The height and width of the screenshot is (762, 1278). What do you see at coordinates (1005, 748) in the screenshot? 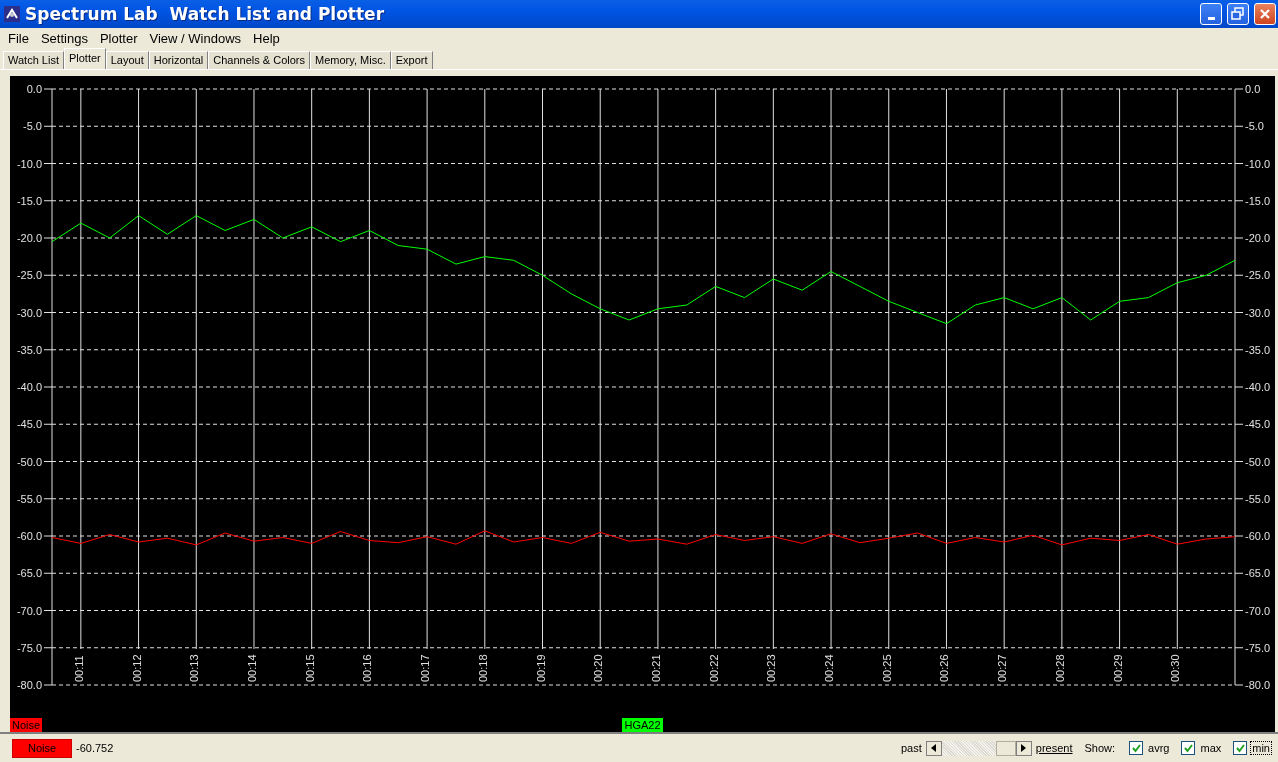
I see `scroll-thumb` at bounding box center [1005, 748].